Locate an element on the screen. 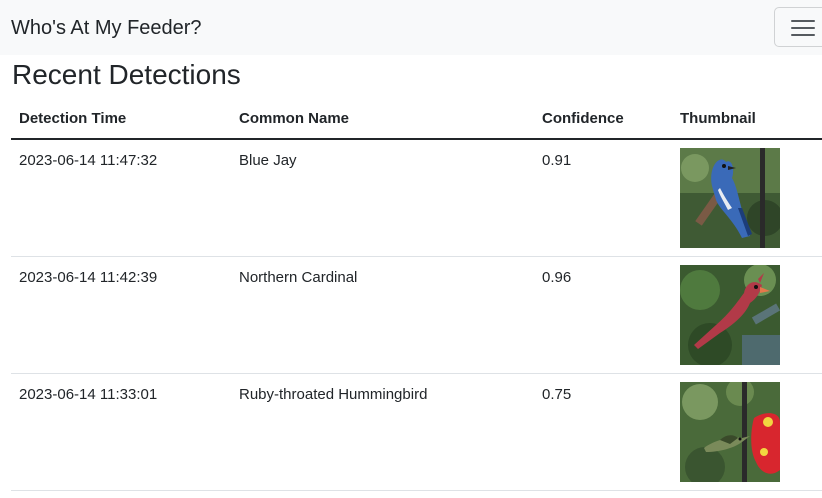 The image size is (822, 498). confidence-cell: 0.91 is located at coordinates (603, 198).